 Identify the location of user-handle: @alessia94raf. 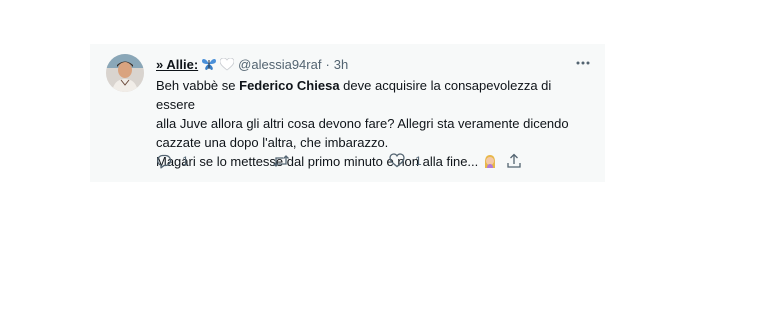
(279, 64).